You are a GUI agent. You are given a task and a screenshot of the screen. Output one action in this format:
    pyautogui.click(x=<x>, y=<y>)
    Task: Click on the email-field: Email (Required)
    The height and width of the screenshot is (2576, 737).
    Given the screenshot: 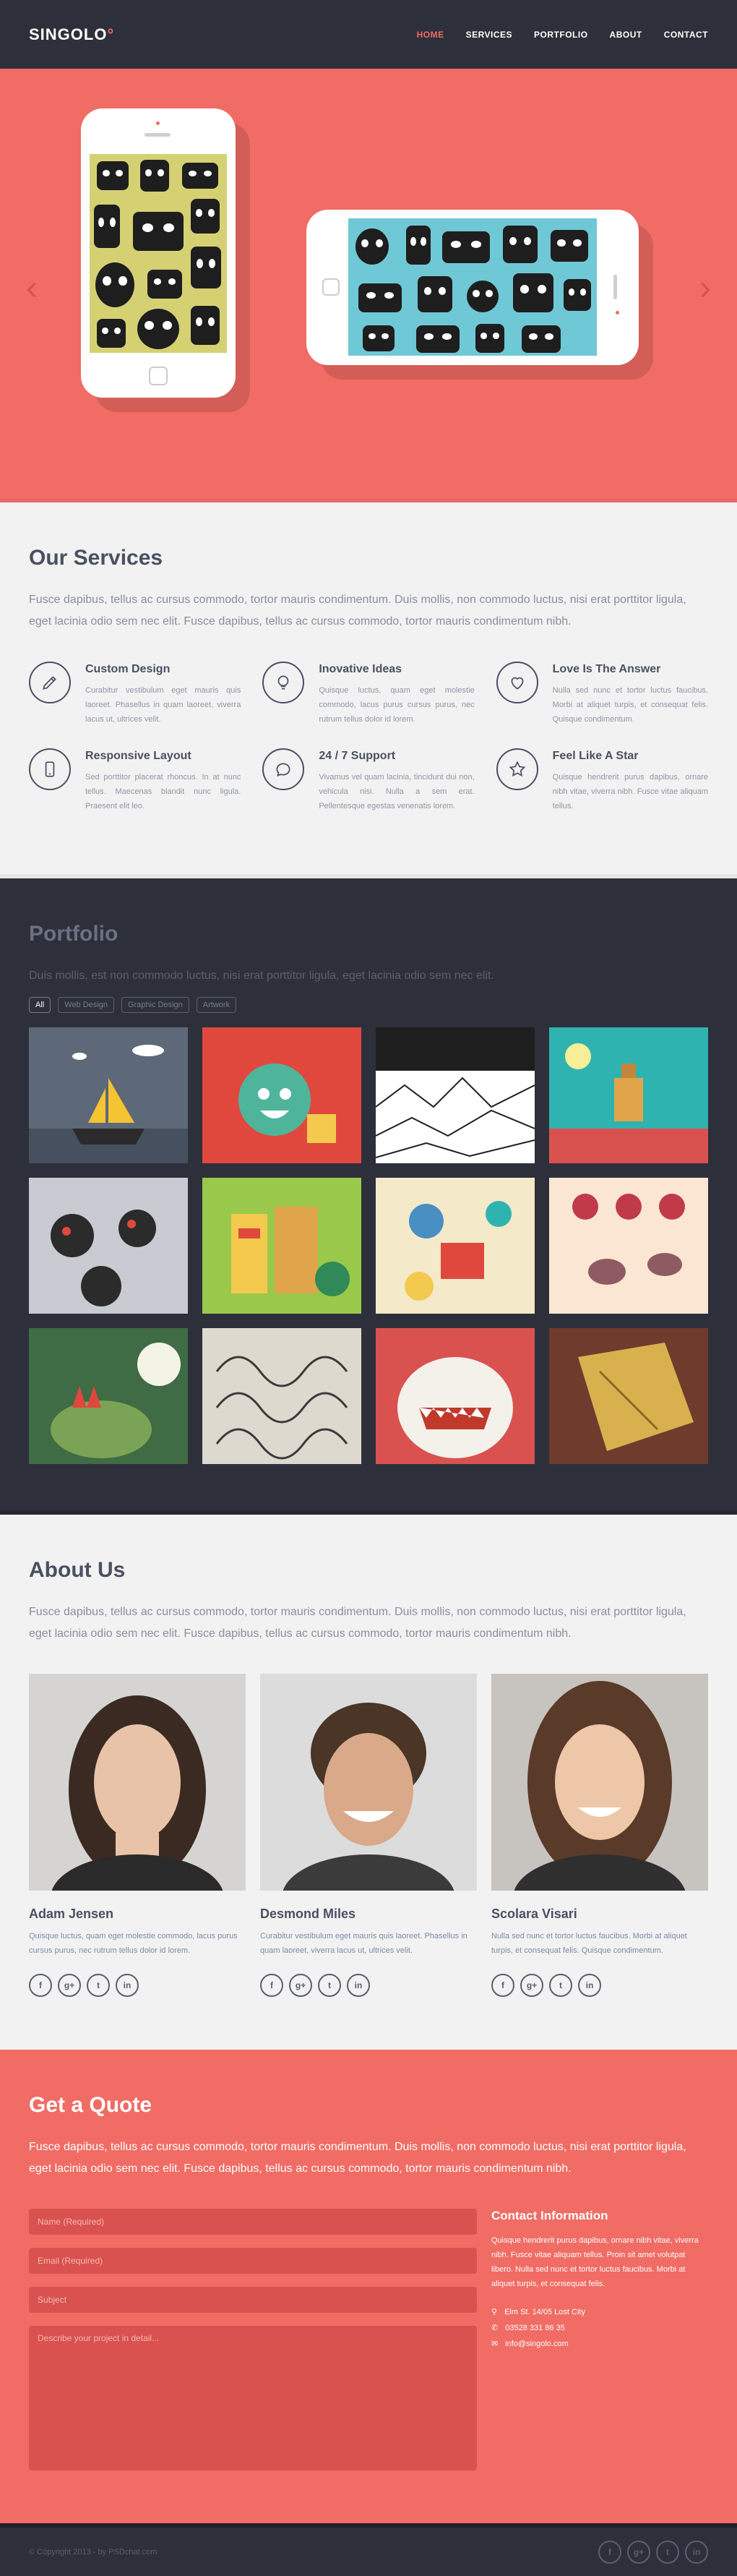 What is the action you would take?
    pyautogui.click(x=253, y=2261)
    